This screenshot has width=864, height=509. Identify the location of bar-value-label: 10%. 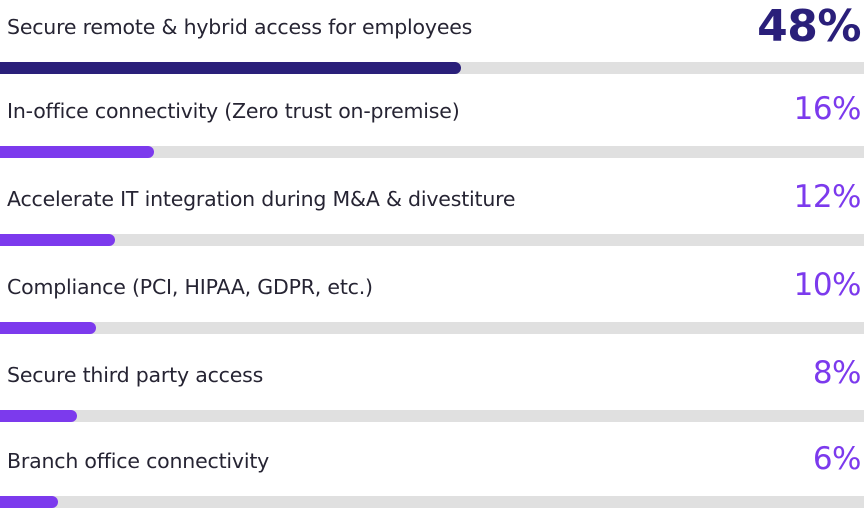
(827, 285).